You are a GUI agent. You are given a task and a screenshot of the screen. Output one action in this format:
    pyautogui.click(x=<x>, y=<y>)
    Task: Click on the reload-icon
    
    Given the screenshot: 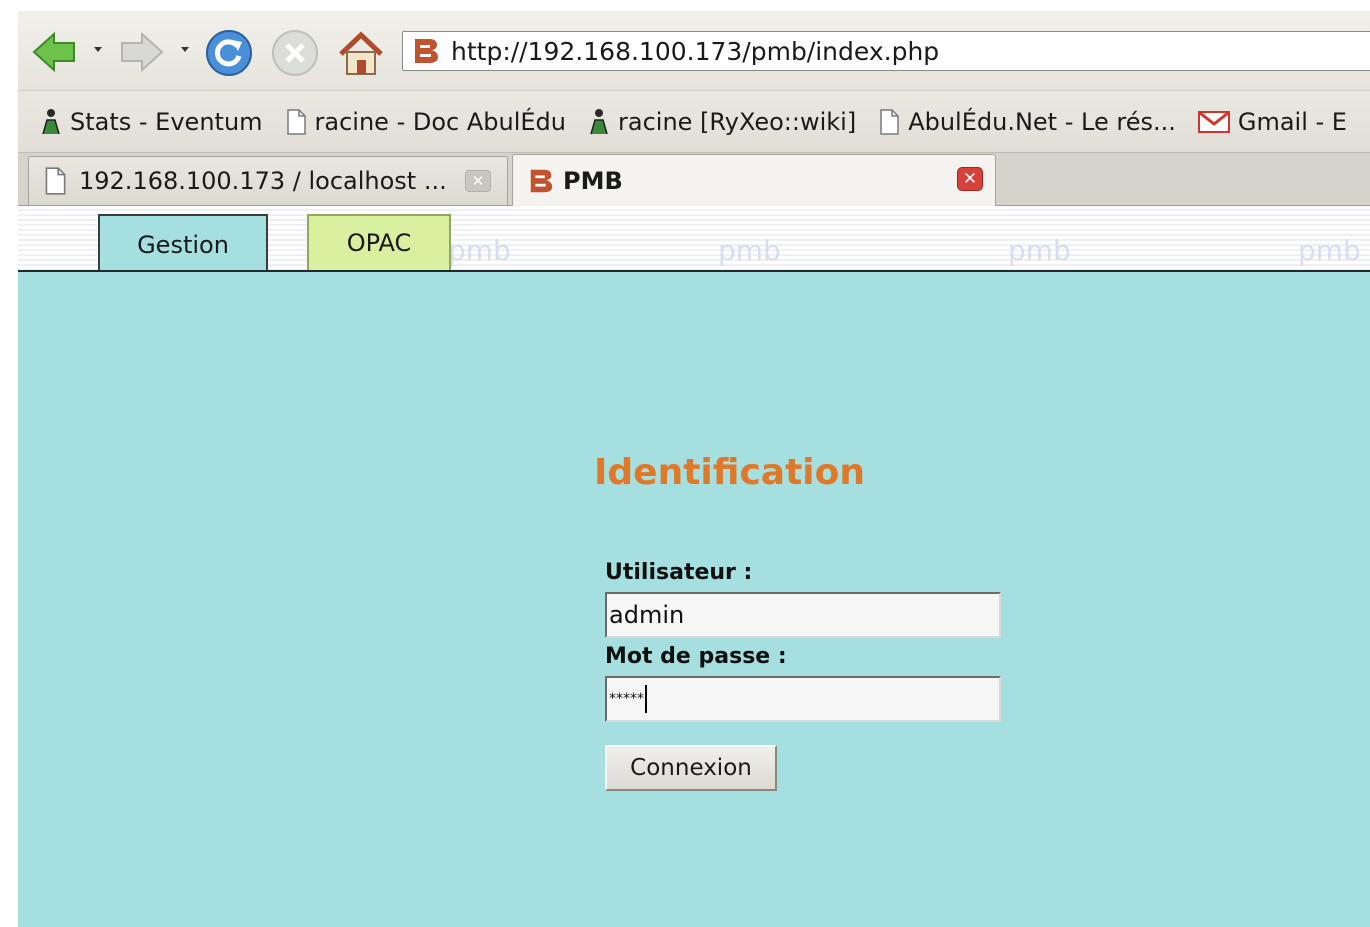 What is the action you would take?
    pyautogui.click(x=229, y=53)
    